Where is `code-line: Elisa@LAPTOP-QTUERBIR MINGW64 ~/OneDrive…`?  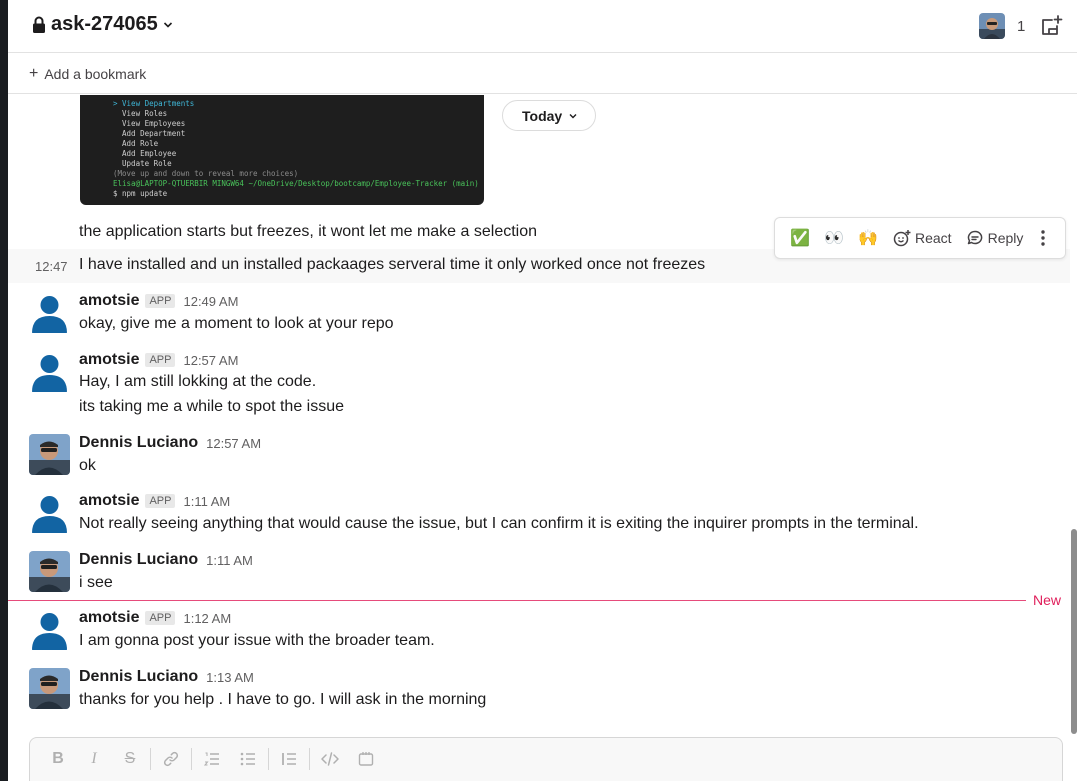 code-line: Elisa@LAPTOP-QTUERBIR MINGW64 ~/OneDrive… is located at coordinates (296, 183).